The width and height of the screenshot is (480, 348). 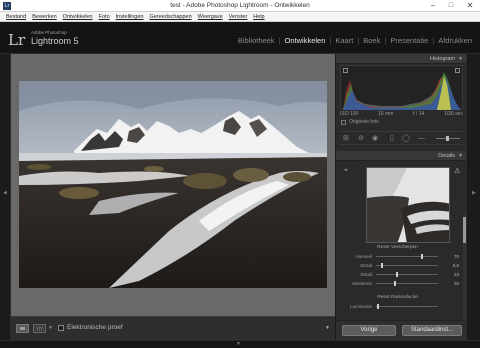 What do you see at coordinates (210, 16) in the screenshot?
I see `menu-weergave: Weergave` at bounding box center [210, 16].